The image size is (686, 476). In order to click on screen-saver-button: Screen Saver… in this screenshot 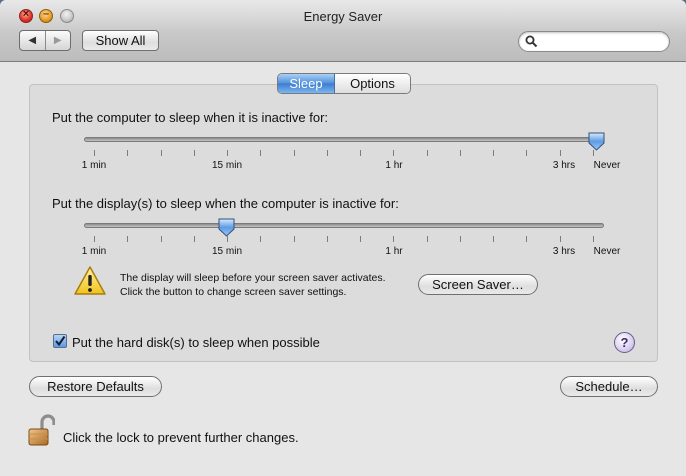, I will do `click(478, 284)`.